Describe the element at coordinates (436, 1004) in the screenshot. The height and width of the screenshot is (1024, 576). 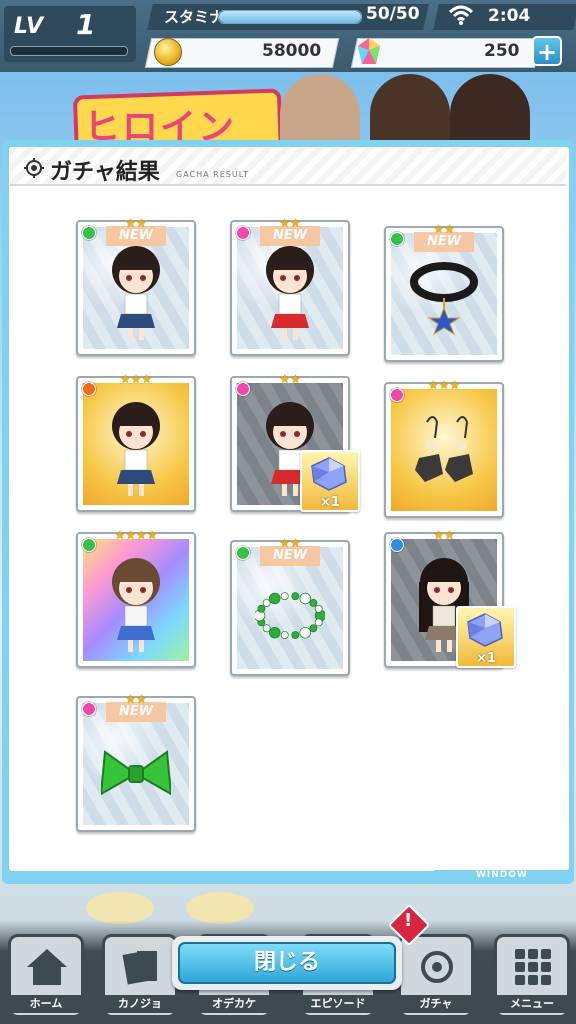
I see `nav-label: ガチャ` at that location.